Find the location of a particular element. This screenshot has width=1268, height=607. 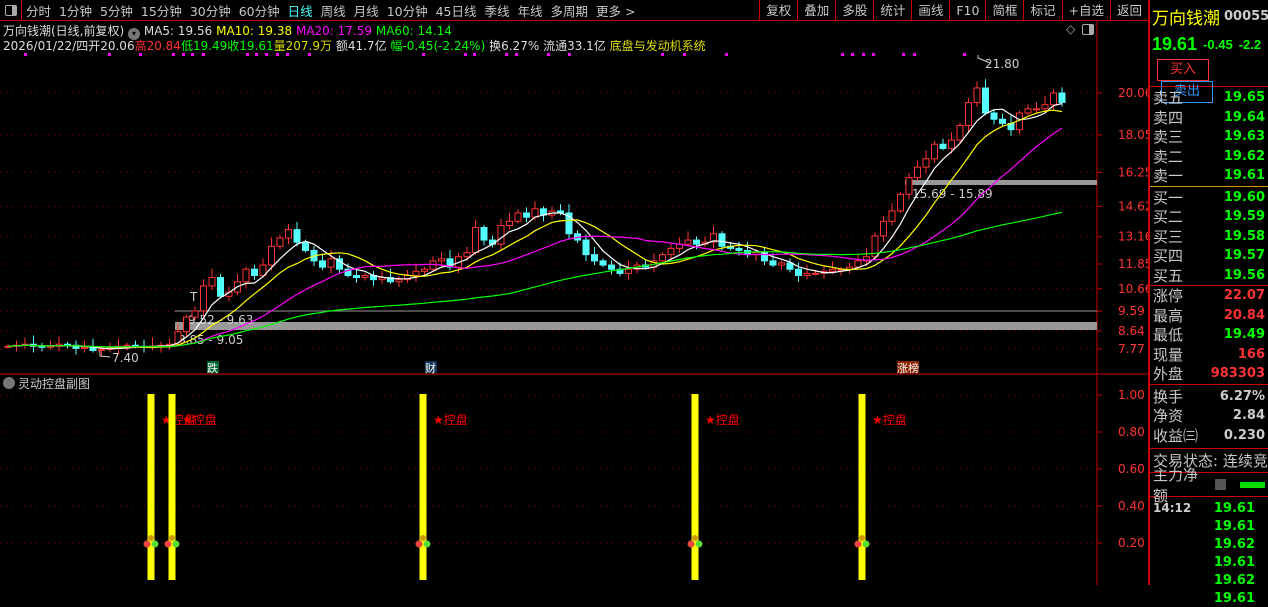

quote-row: 现量 166 is located at coordinates (1209, 355).